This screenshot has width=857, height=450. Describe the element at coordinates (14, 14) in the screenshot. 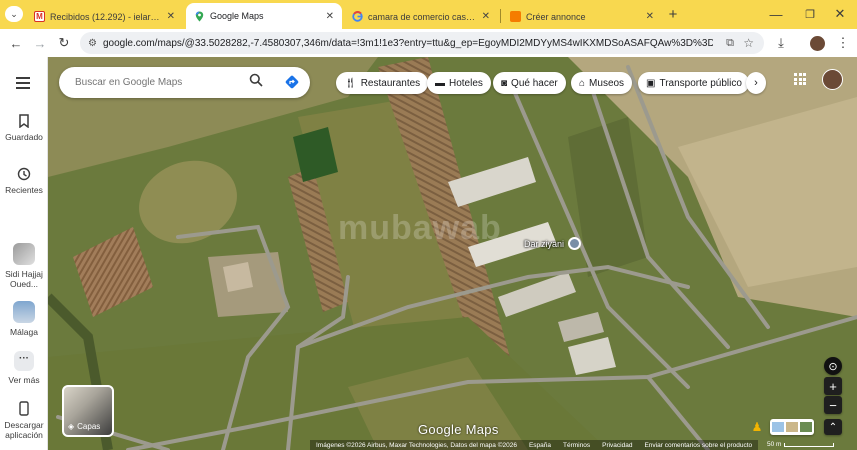

I see `tab-search-button: ⌄` at that location.